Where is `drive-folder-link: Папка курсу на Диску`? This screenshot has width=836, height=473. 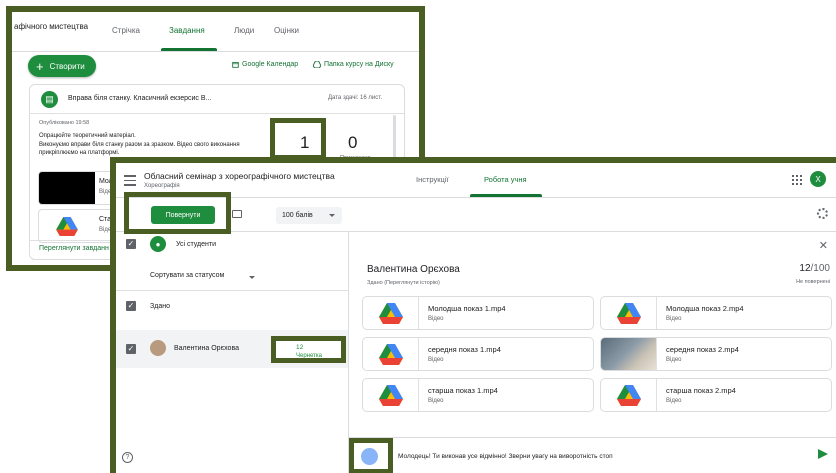 drive-folder-link: Папка курсу на Диску is located at coordinates (353, 64).